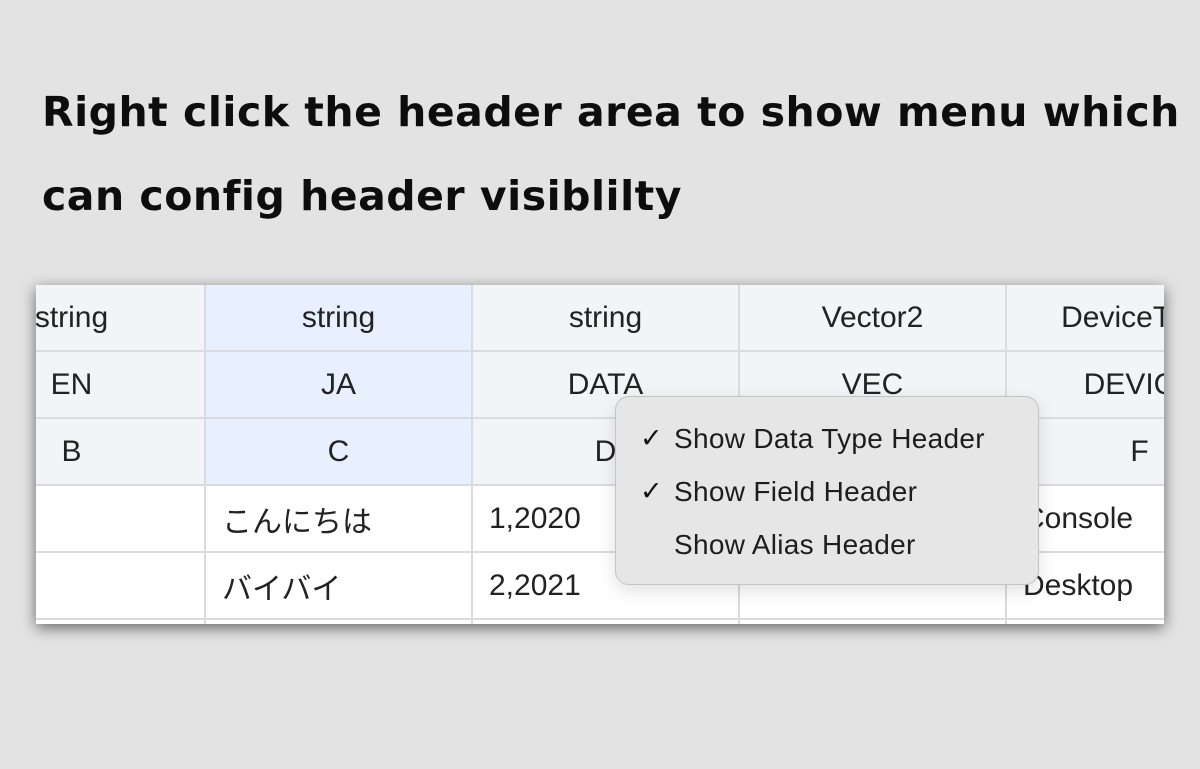 The height and width of the screenshot is (769, 1200). I want to click on menu-item-show-alias-header: Show Alias Header, so click(827, 544).